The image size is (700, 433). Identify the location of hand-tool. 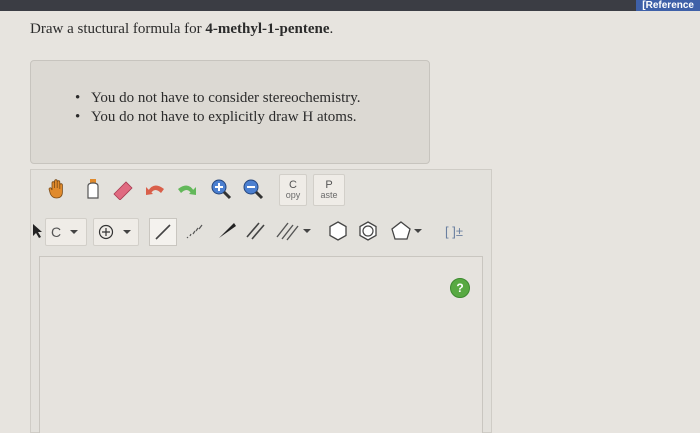
(57, 189).